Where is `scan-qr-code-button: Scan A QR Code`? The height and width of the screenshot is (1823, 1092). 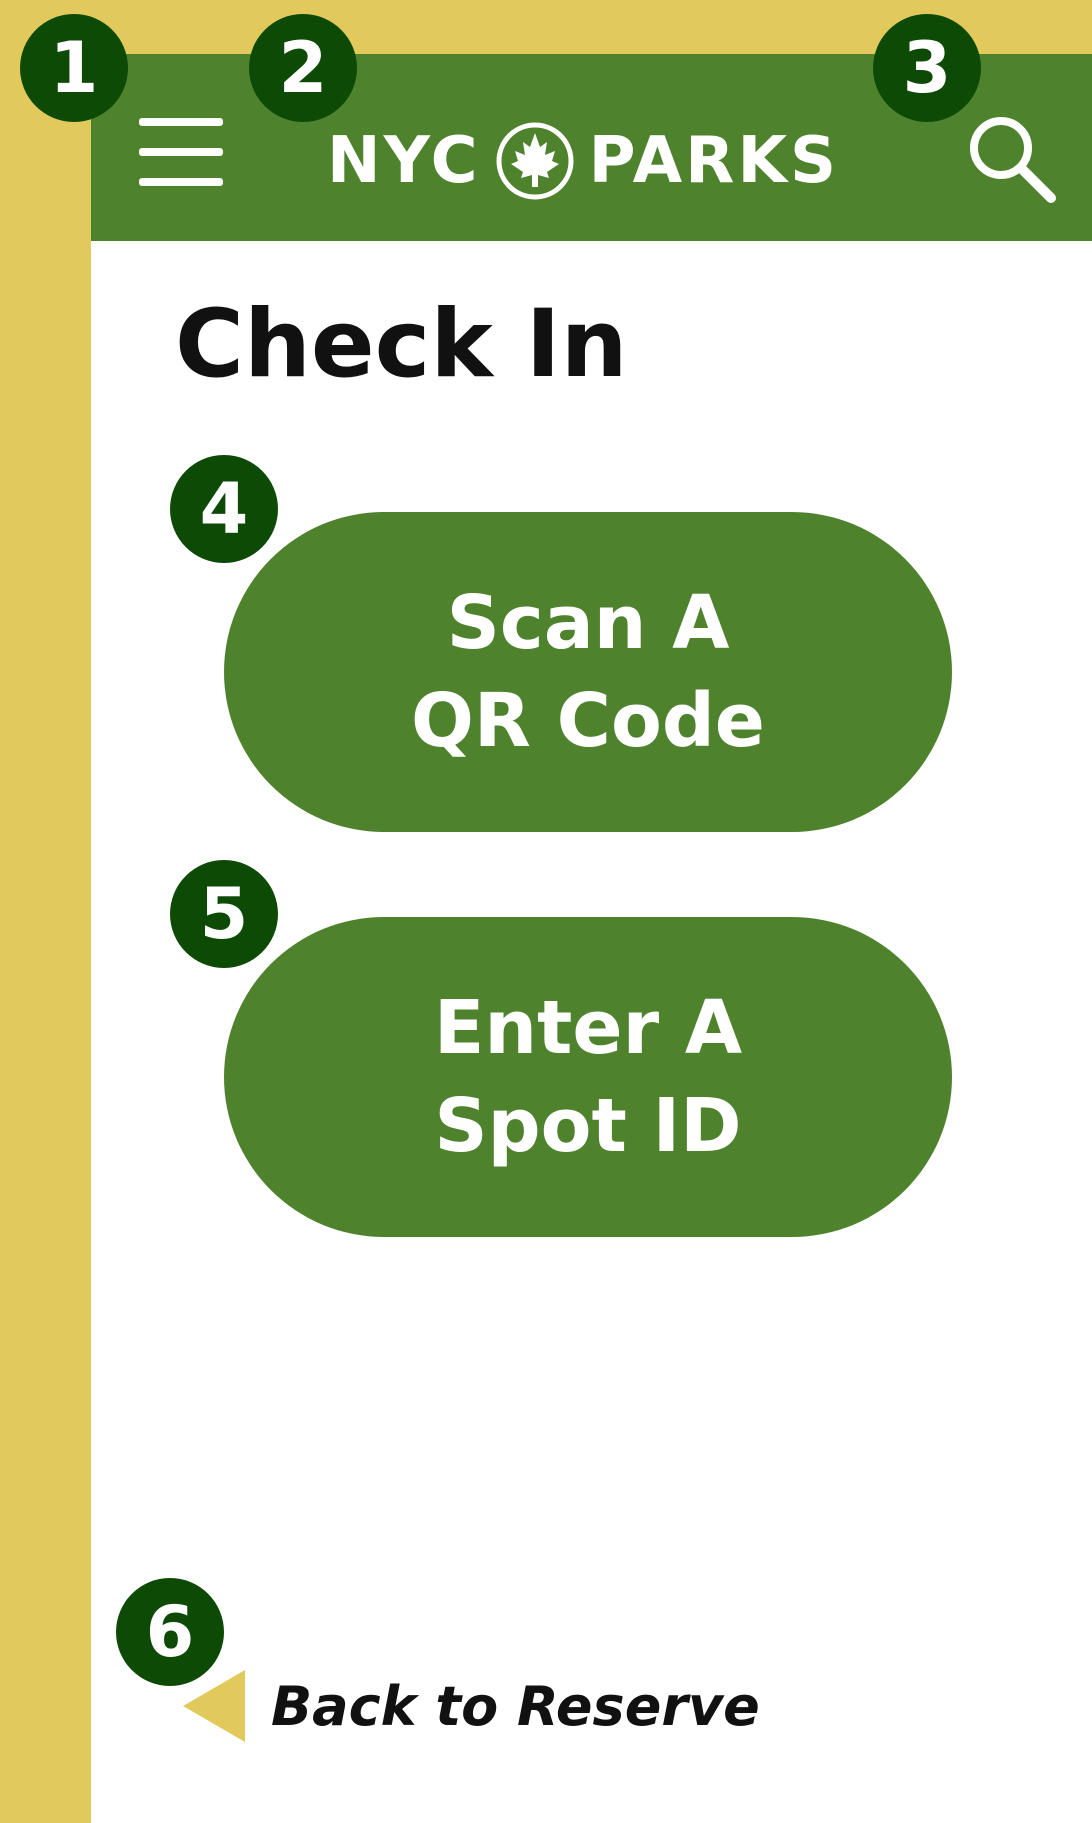 scan-qr-code-button: Scan A QR Code is located at coordinates (588, 672).